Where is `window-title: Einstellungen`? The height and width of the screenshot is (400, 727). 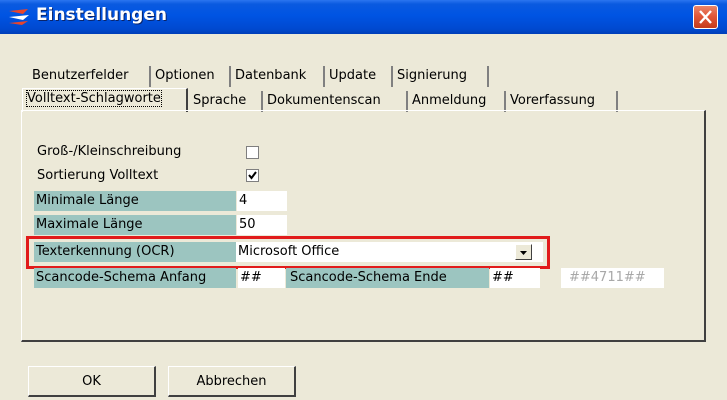
window-title: Einstellungen is located at coordinates (101, 15).